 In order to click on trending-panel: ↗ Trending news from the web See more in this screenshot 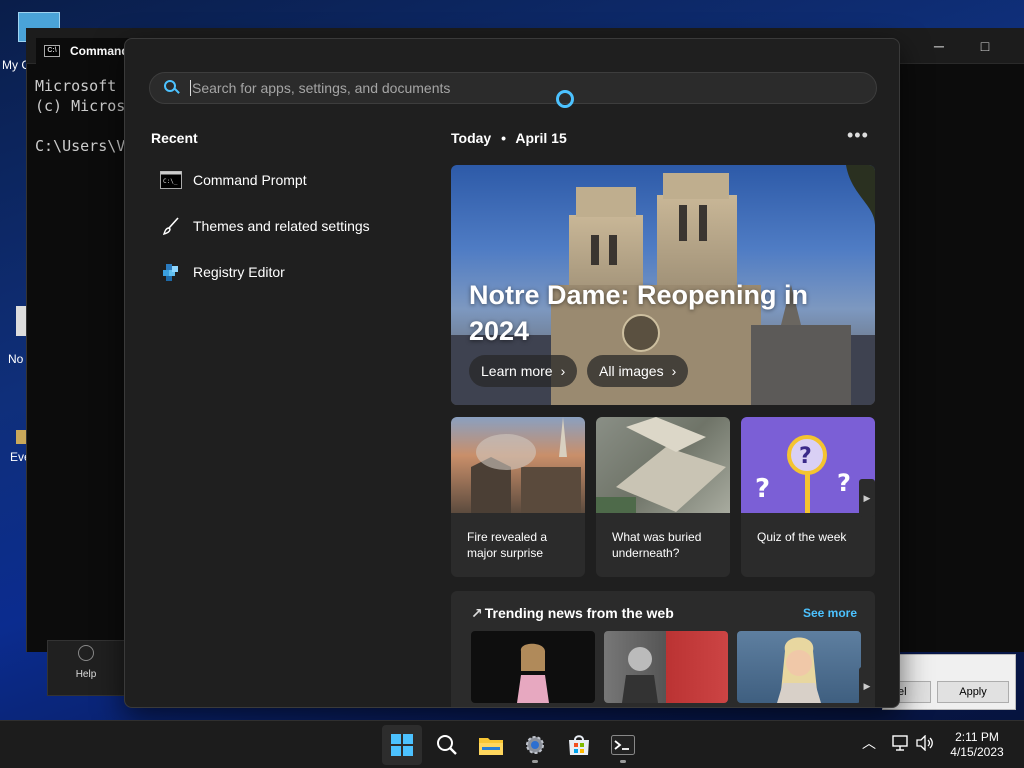, I will do `click(663, 649)`.